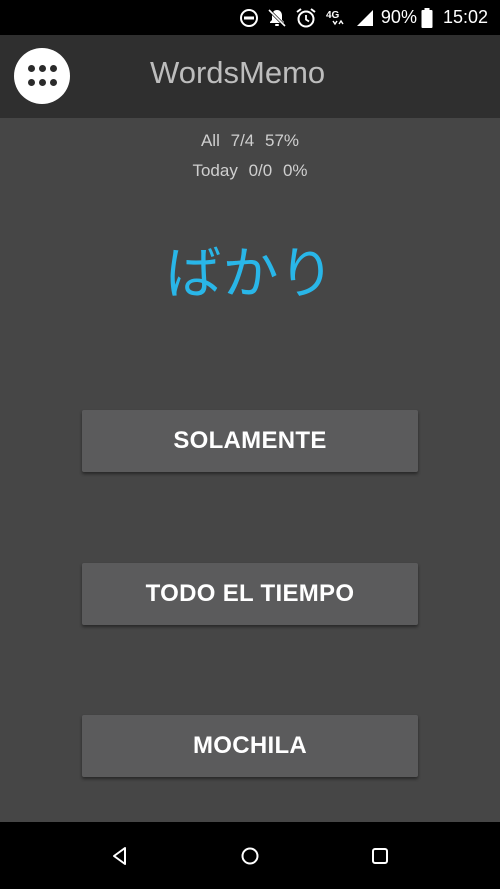 The width and height of the screenshot is (500, 889). I want to click on app-title: WordsMemo, so click(238, 72).